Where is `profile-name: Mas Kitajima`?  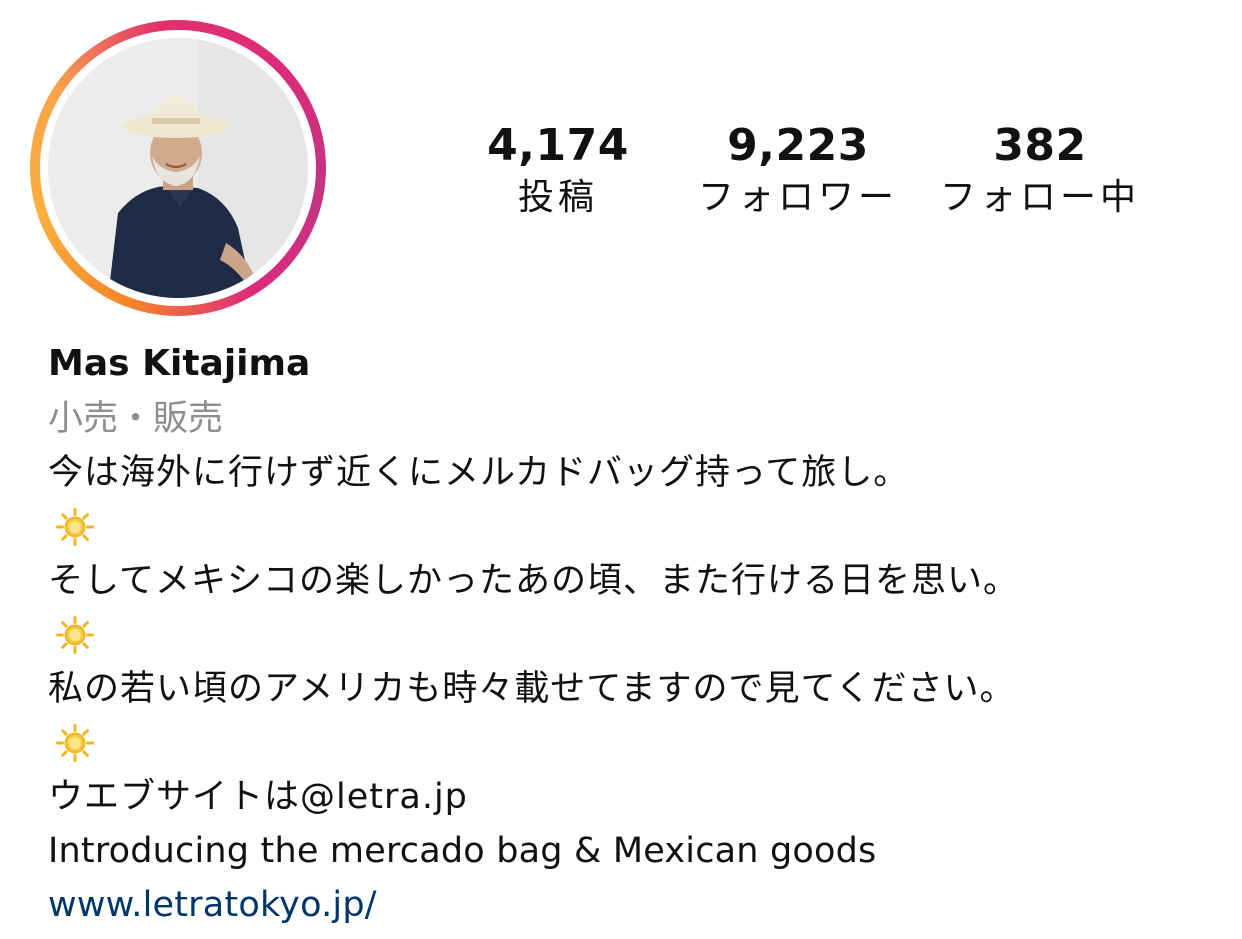
profile-name: Mas Kitajima is located at coordinates (179, 363).